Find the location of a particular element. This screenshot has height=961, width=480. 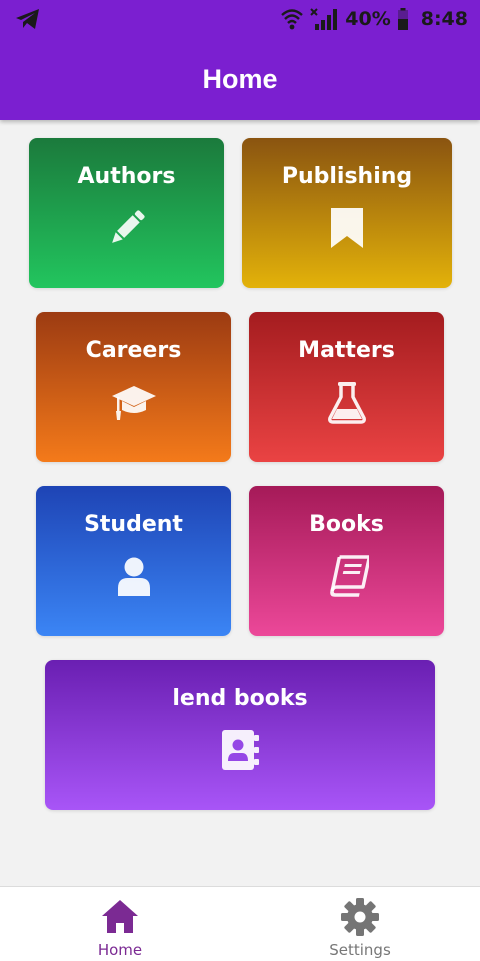

lend-books-label: lend books is located at coordinates (240, 698).